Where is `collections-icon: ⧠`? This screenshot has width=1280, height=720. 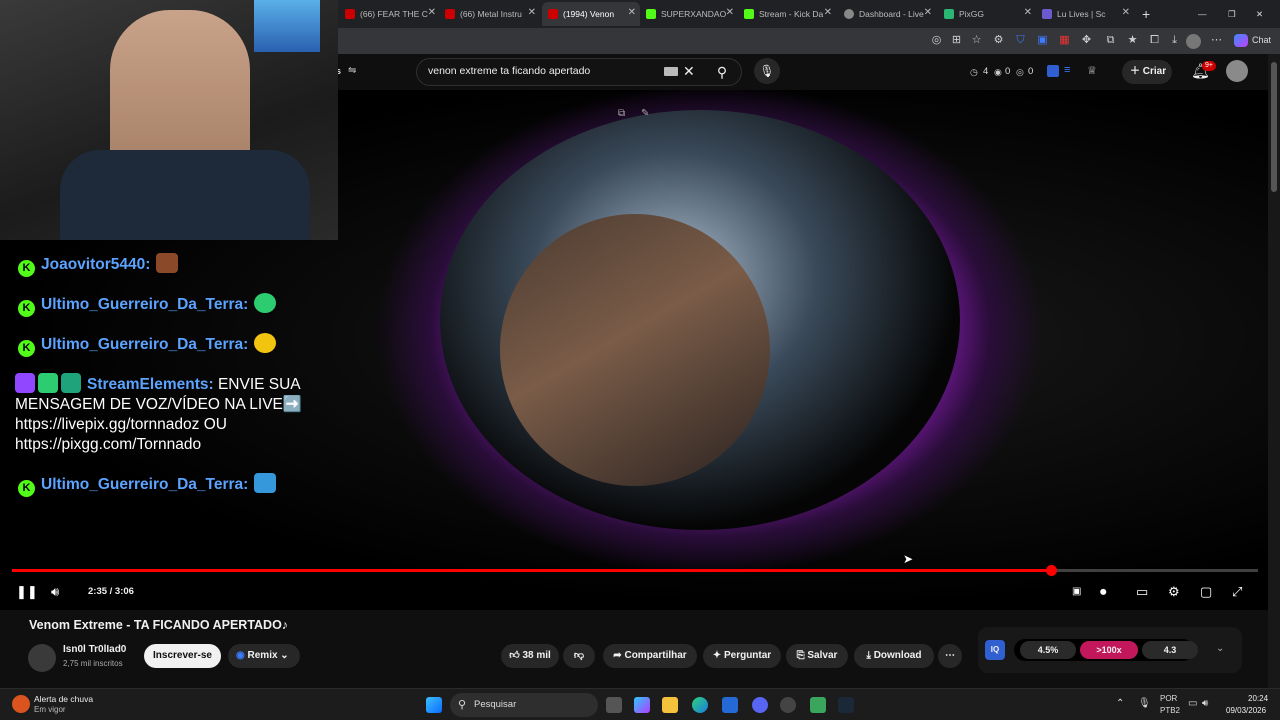
collections-icon: ⧠ is located at coordinates (1154, 40).